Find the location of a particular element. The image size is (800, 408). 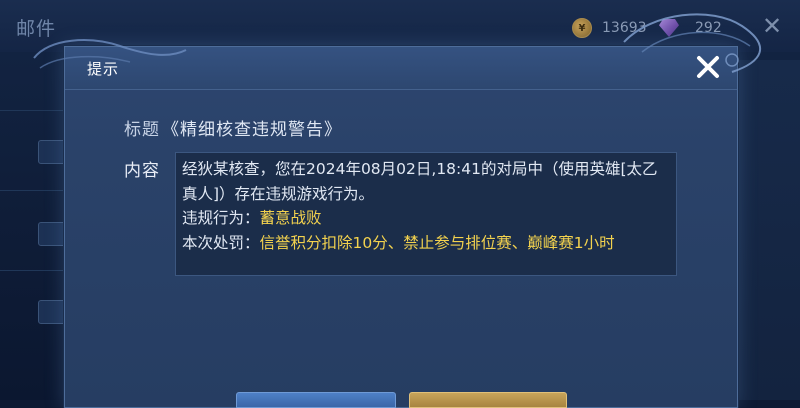

subject-text: 《精细核查违规警告》 is located at coordinates (252, 130).